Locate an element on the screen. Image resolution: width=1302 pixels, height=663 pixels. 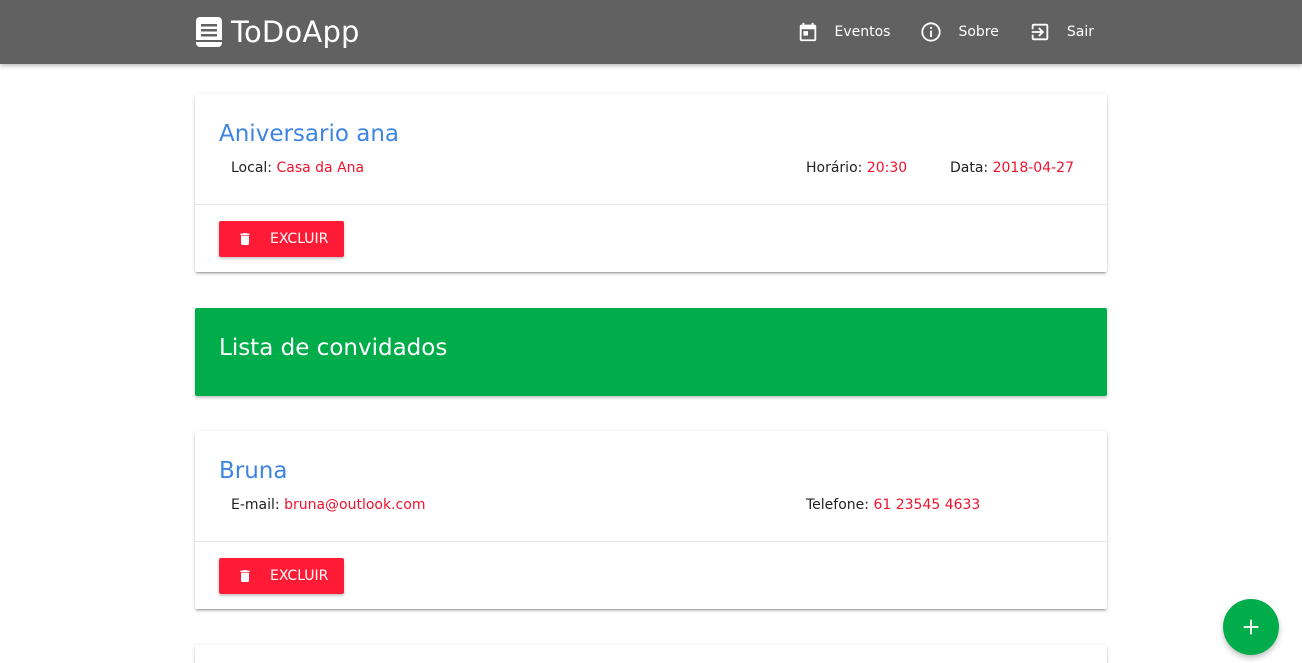
book-icon is located at coordinates (209, 32).